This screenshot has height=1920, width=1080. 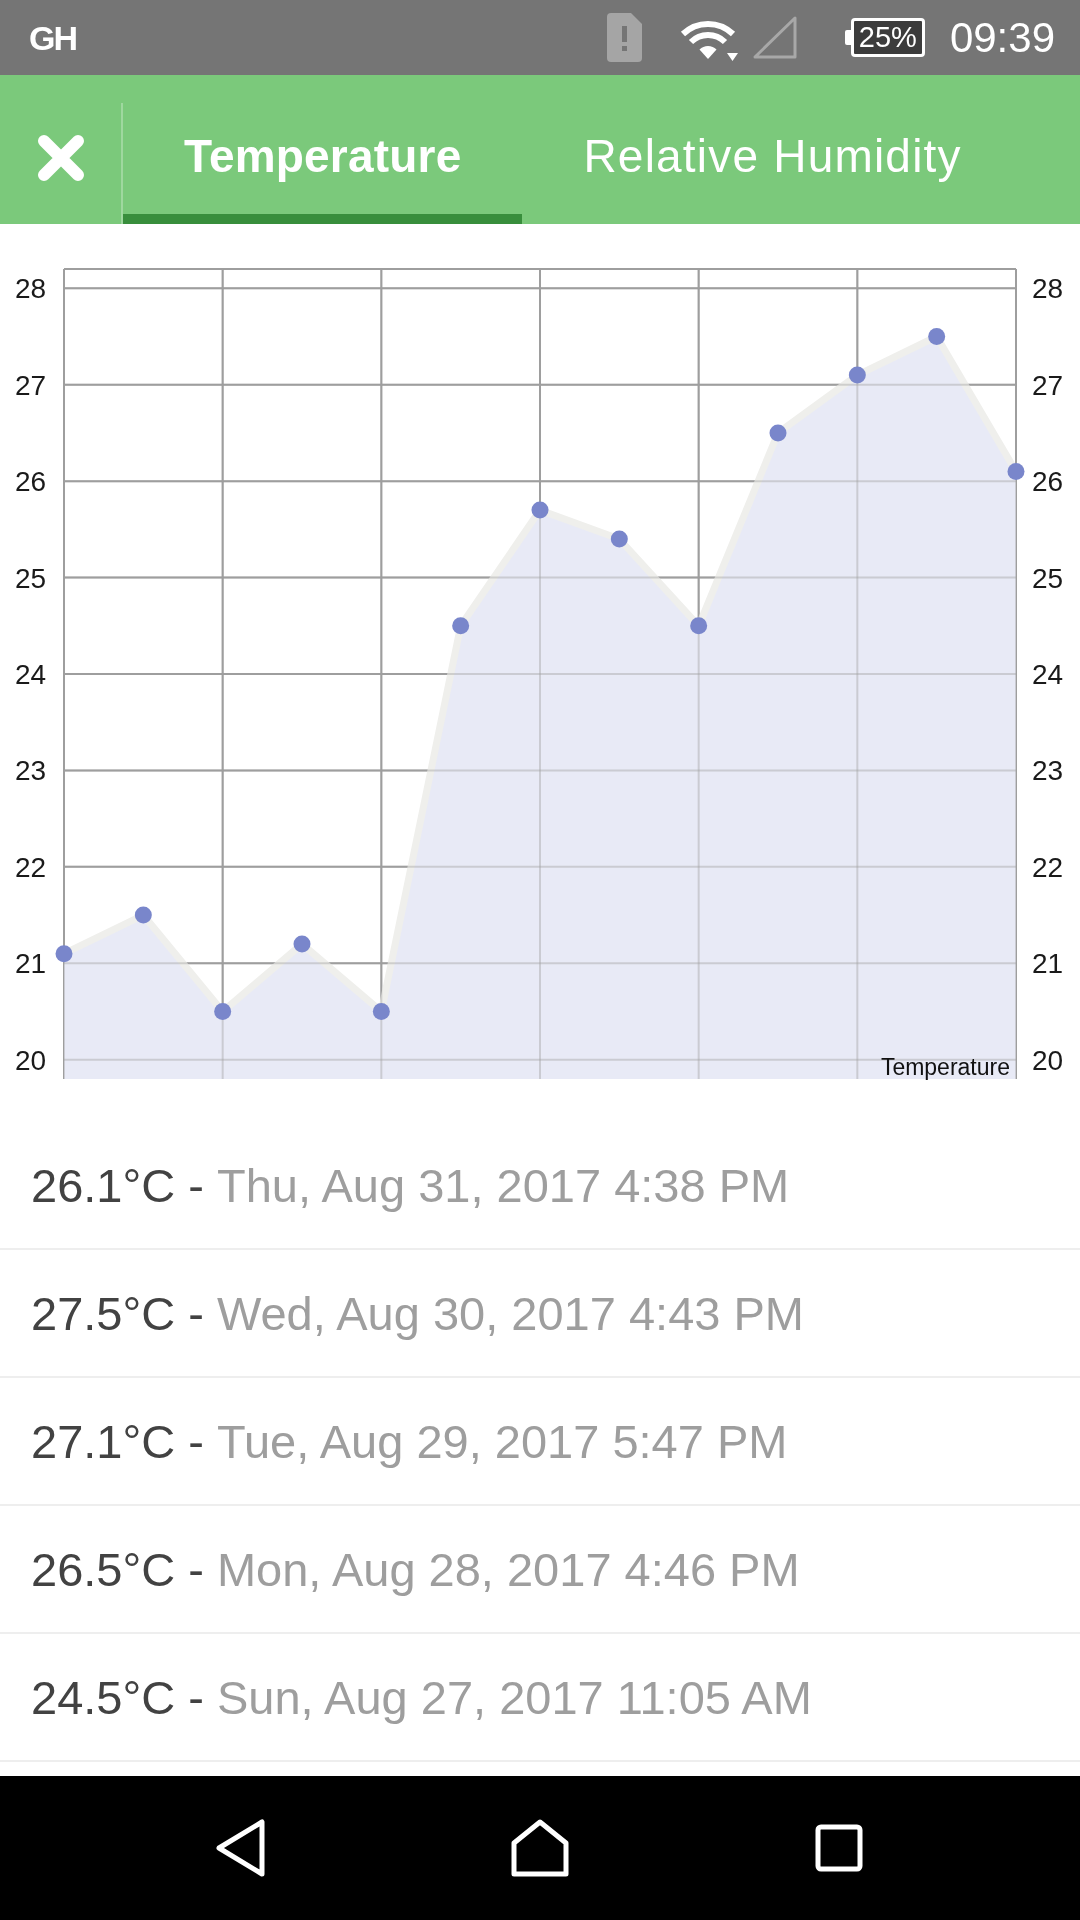 I want to click on temperature-reading: 27.1°C -, so click(x=117, y=1441).